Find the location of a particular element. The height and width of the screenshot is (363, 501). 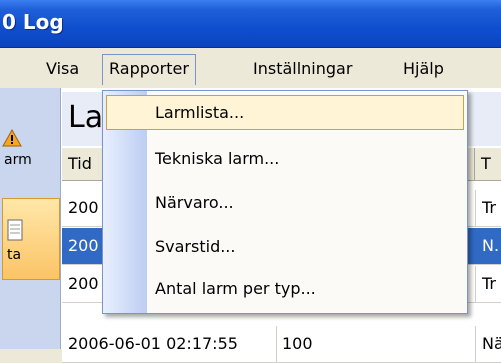

sidebar-item-alarm: arm is located at coordinates (30, 137).